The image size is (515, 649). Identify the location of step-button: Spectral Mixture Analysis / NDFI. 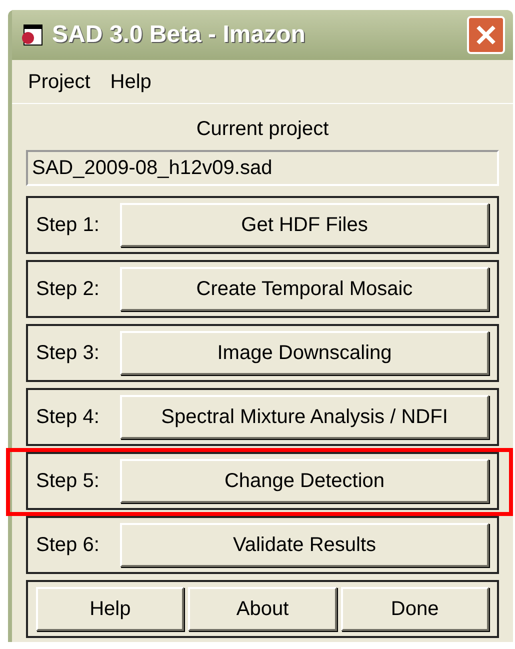
(304, 417).